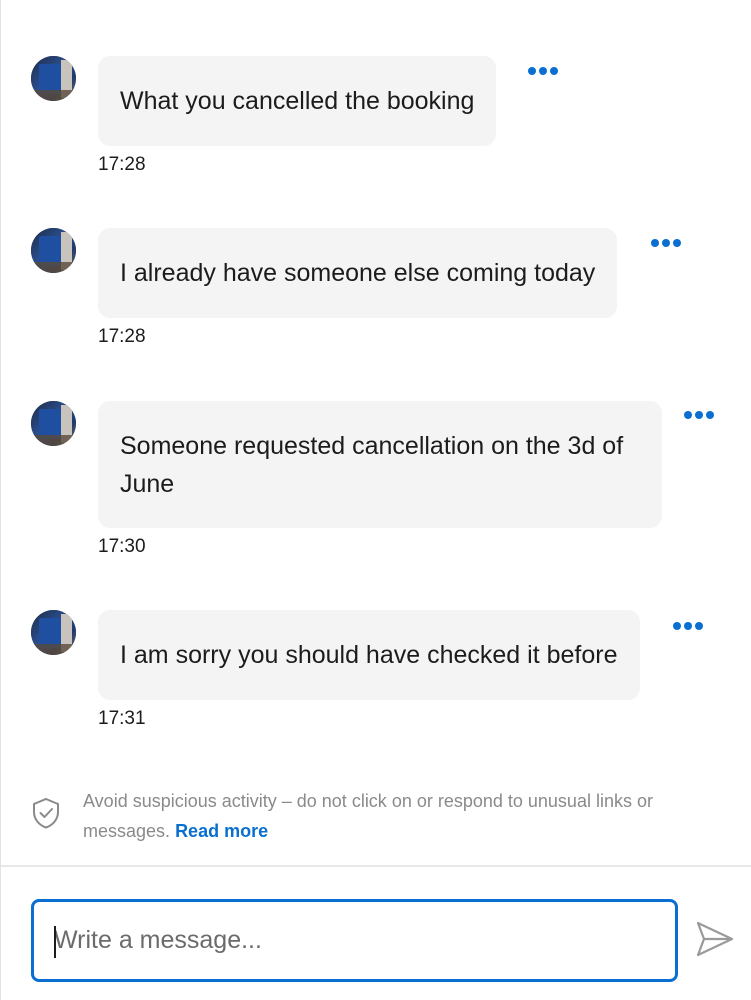  What do you see at coordinates (122, 718) in the screenshot?
I see `message-time: 17:31` at bounding box center [122, 718].